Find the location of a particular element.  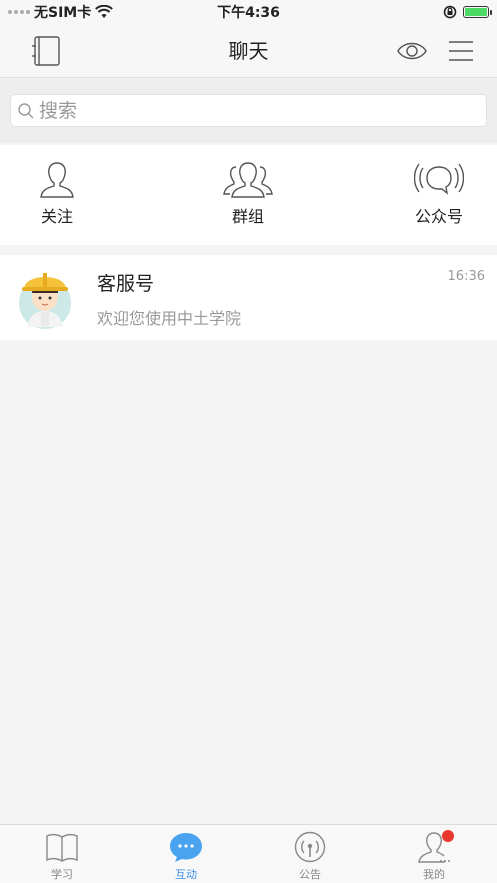

official-accounts-label: 公众号 is located at coordinates (438, 216).